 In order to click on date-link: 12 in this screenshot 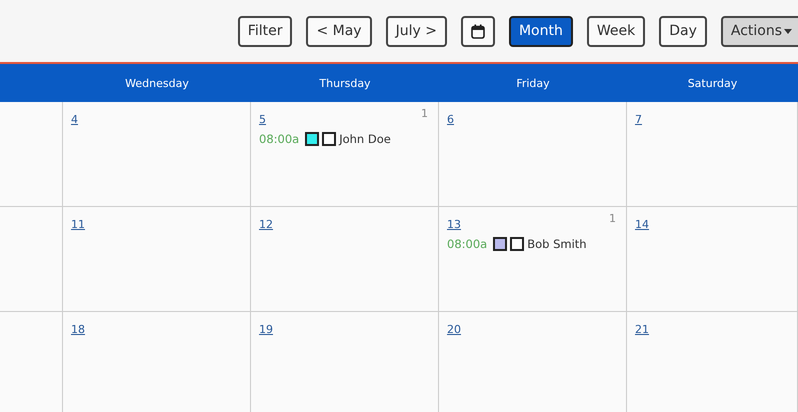, I will do `click(266, 224)`.